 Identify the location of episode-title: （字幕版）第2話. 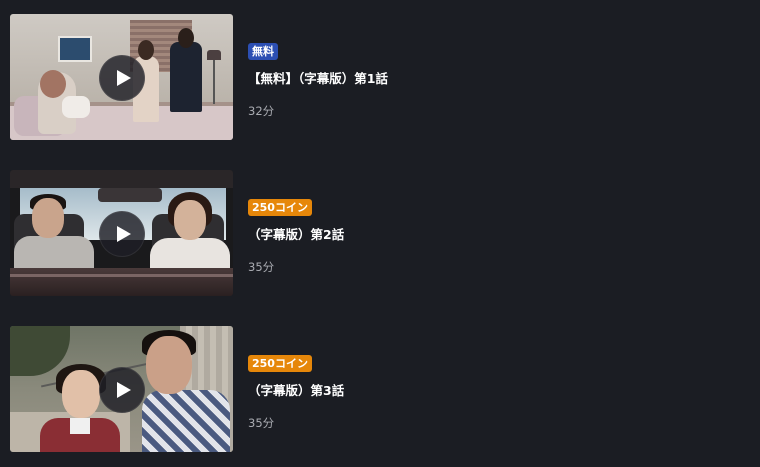
(488, 235).